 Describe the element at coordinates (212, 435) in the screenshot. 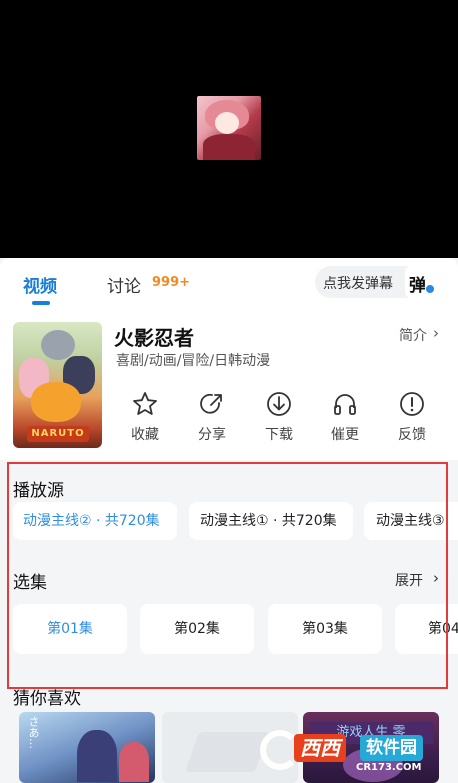

I see `share-label: 分享` at that location.